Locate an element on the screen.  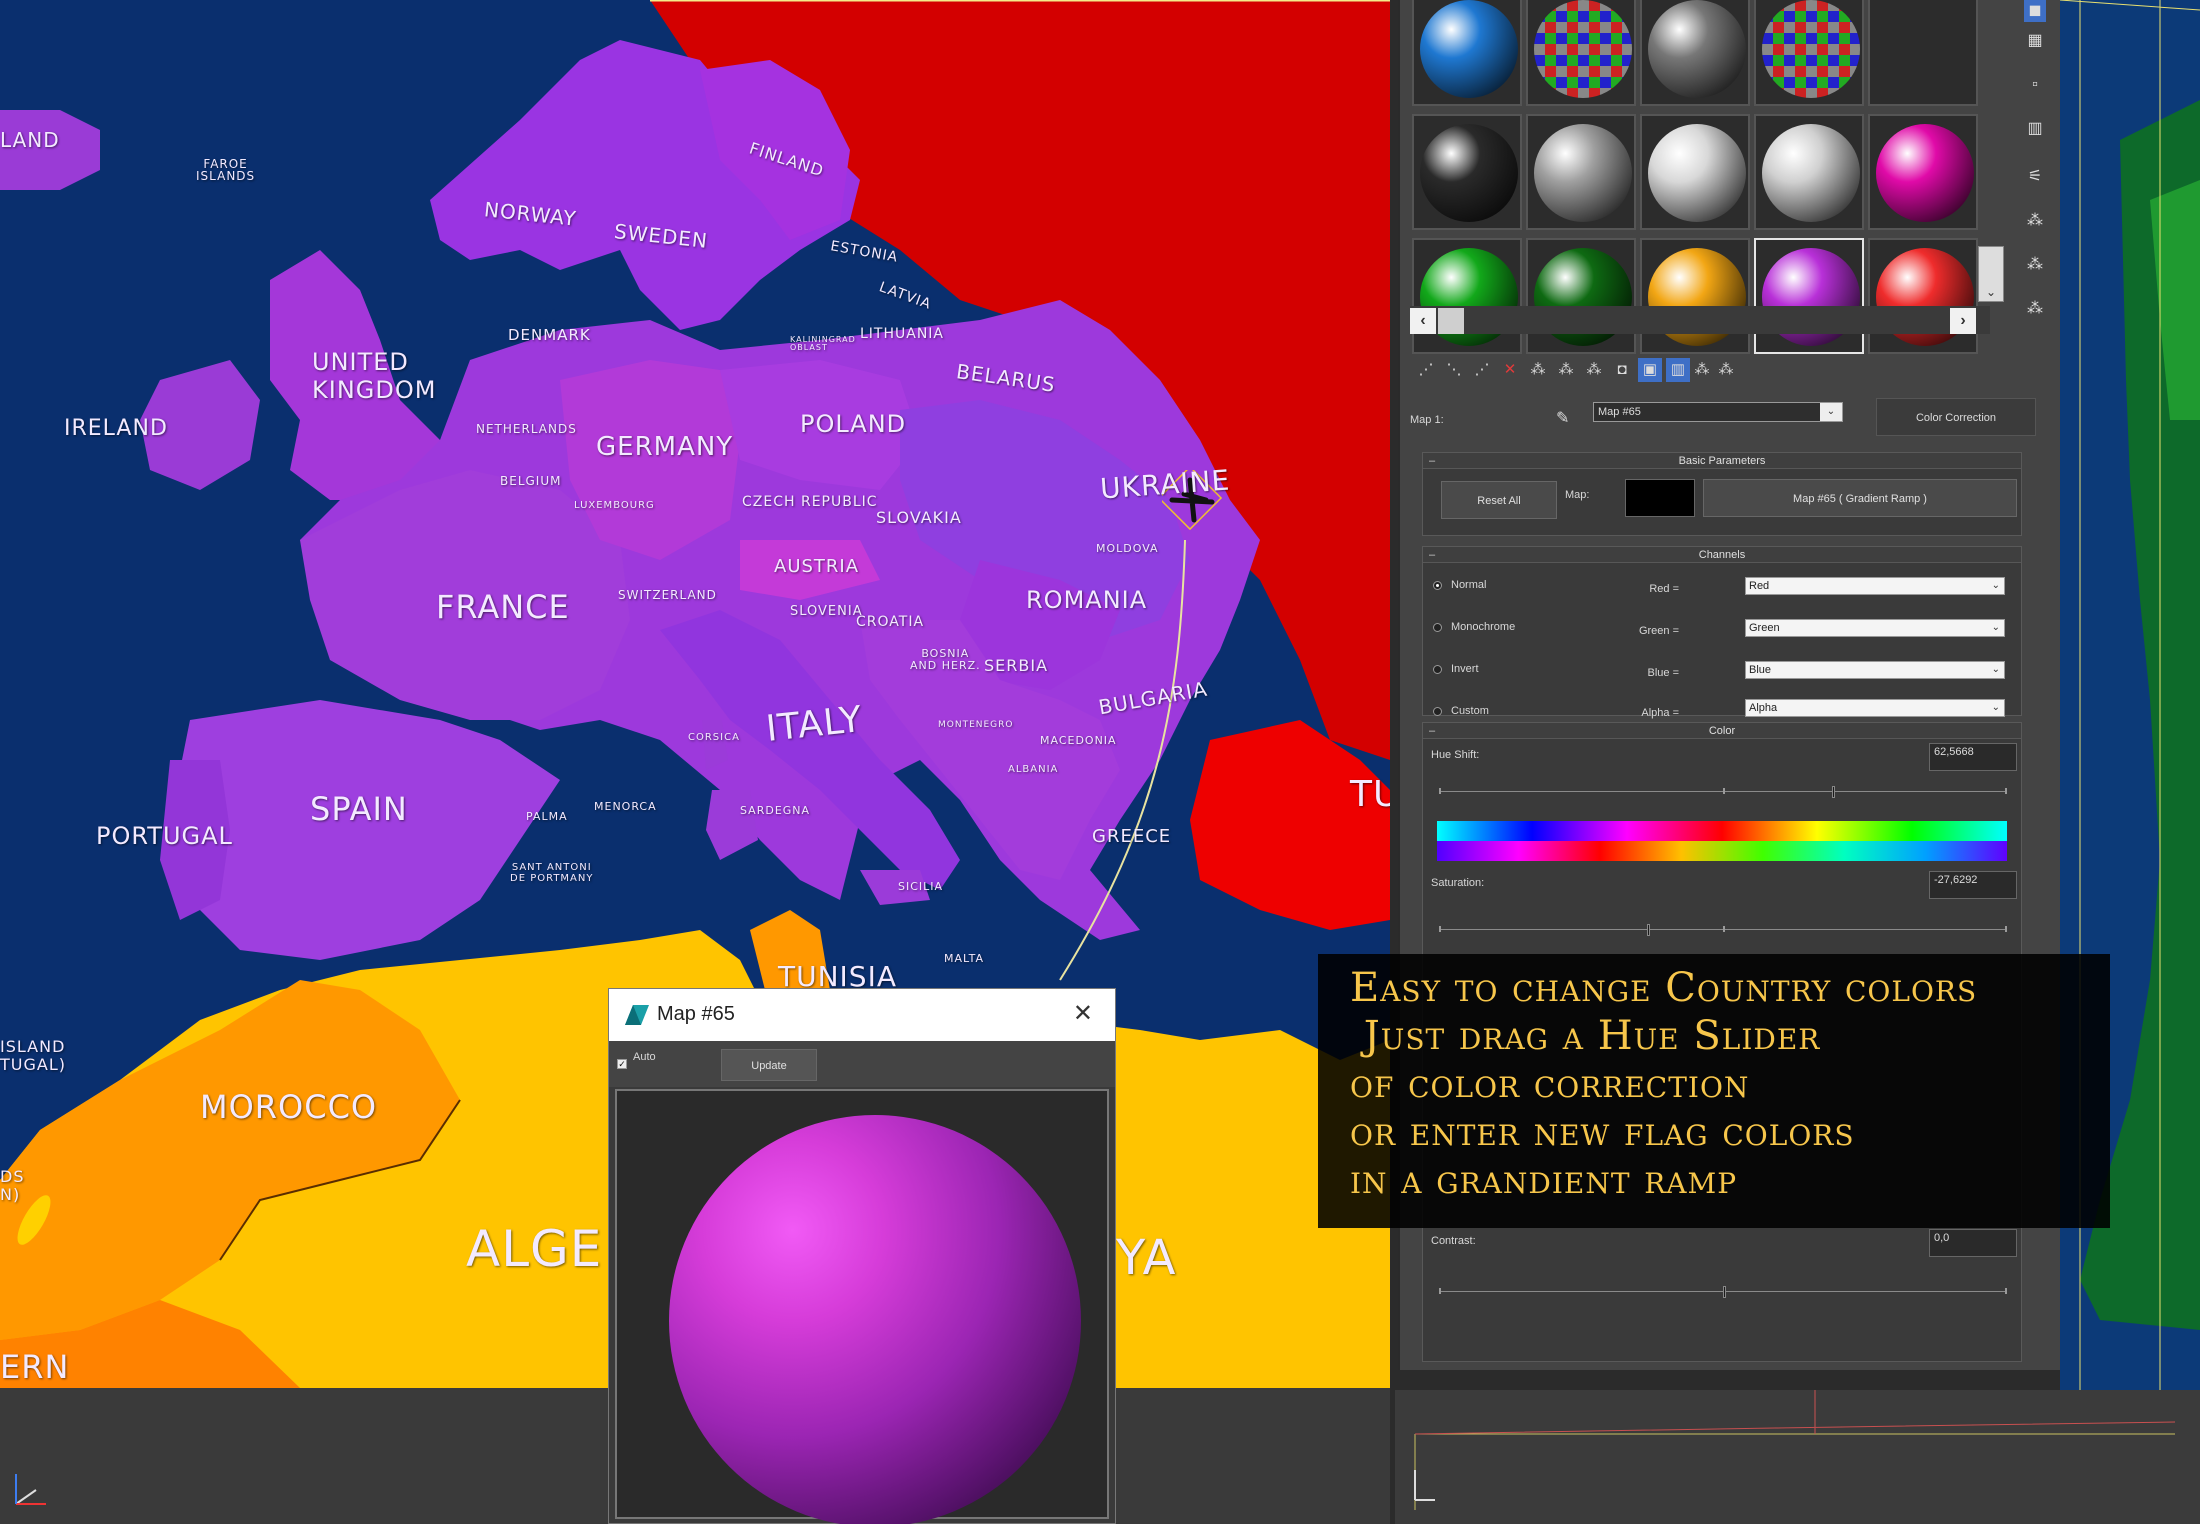
get-material-icon: ⋰ is located at coordinates (1426, 370).